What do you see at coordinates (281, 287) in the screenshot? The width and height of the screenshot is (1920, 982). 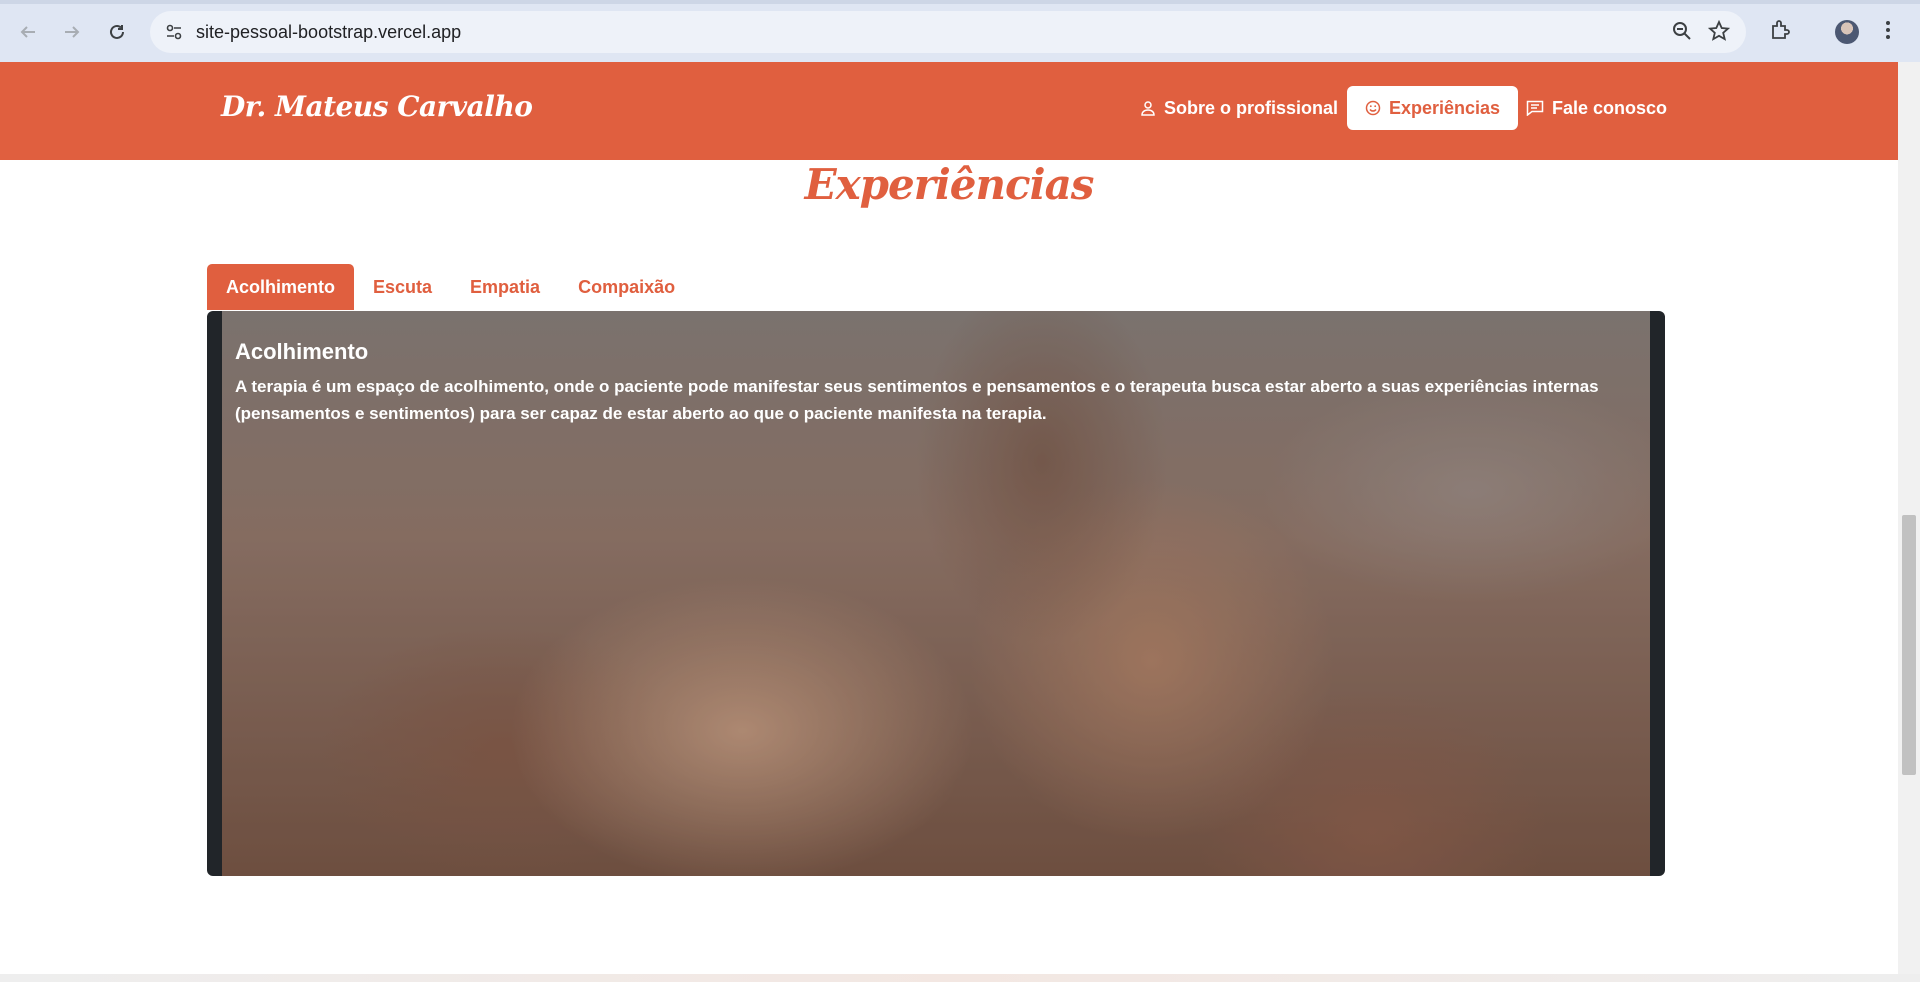 I see `tab-acolhimento: Acolhimento` at bounding box center [281, 287].